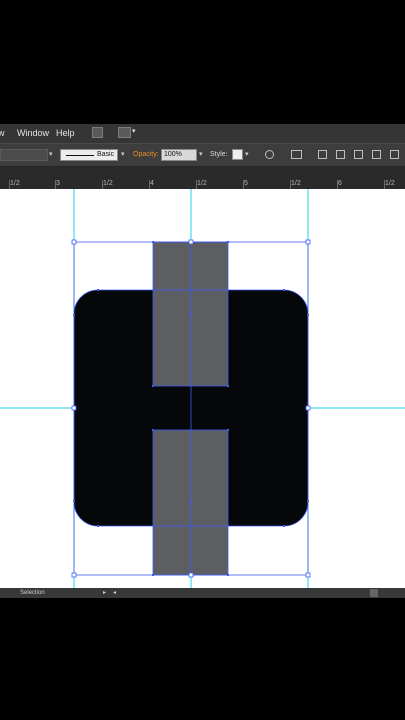 The image size is (405, 720). I want to click on status-bar: Selection ▸ ◂, so click(202, 593).